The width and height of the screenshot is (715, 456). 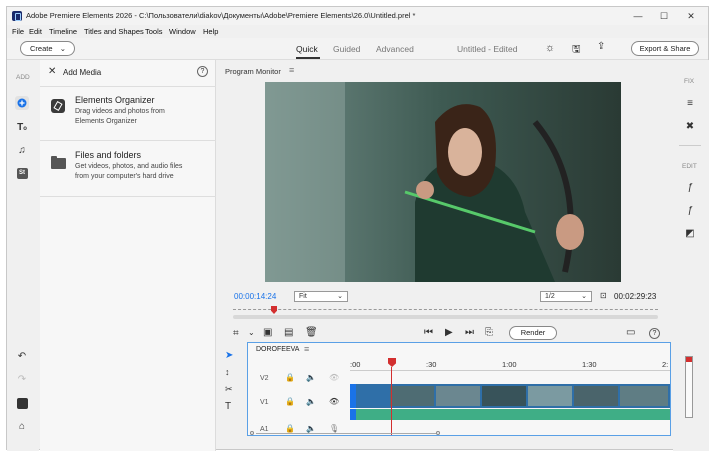 I want to click on next-frame-icon: ⏭, so click(x=469, y=332).